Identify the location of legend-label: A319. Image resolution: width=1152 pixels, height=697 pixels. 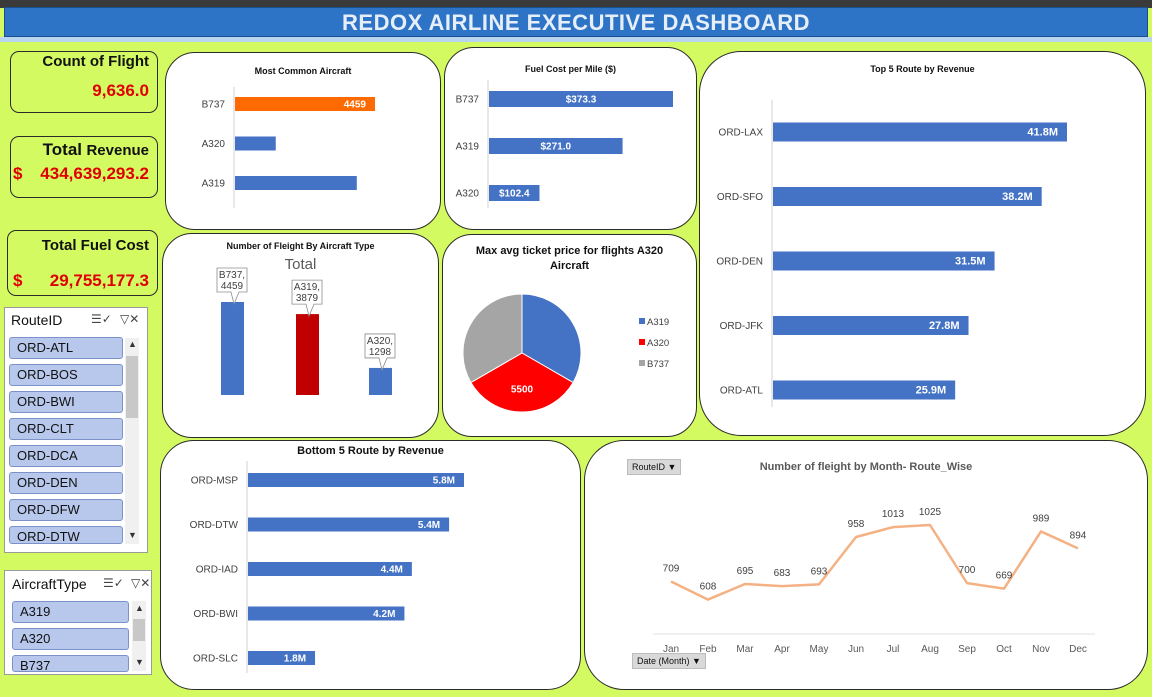
(658, 322).